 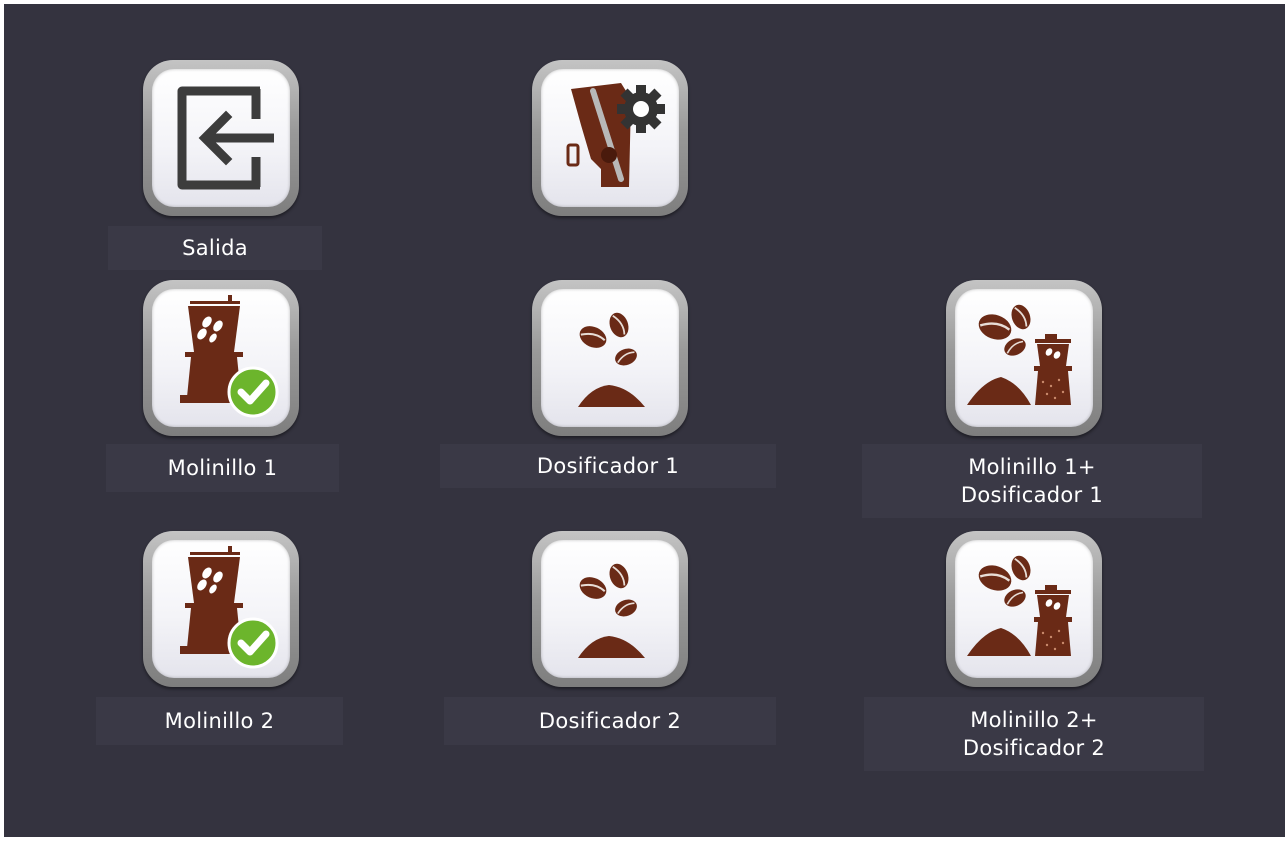 I want to click on dosificador-2-label: Dosificador 2, so click(x=610, y=721).